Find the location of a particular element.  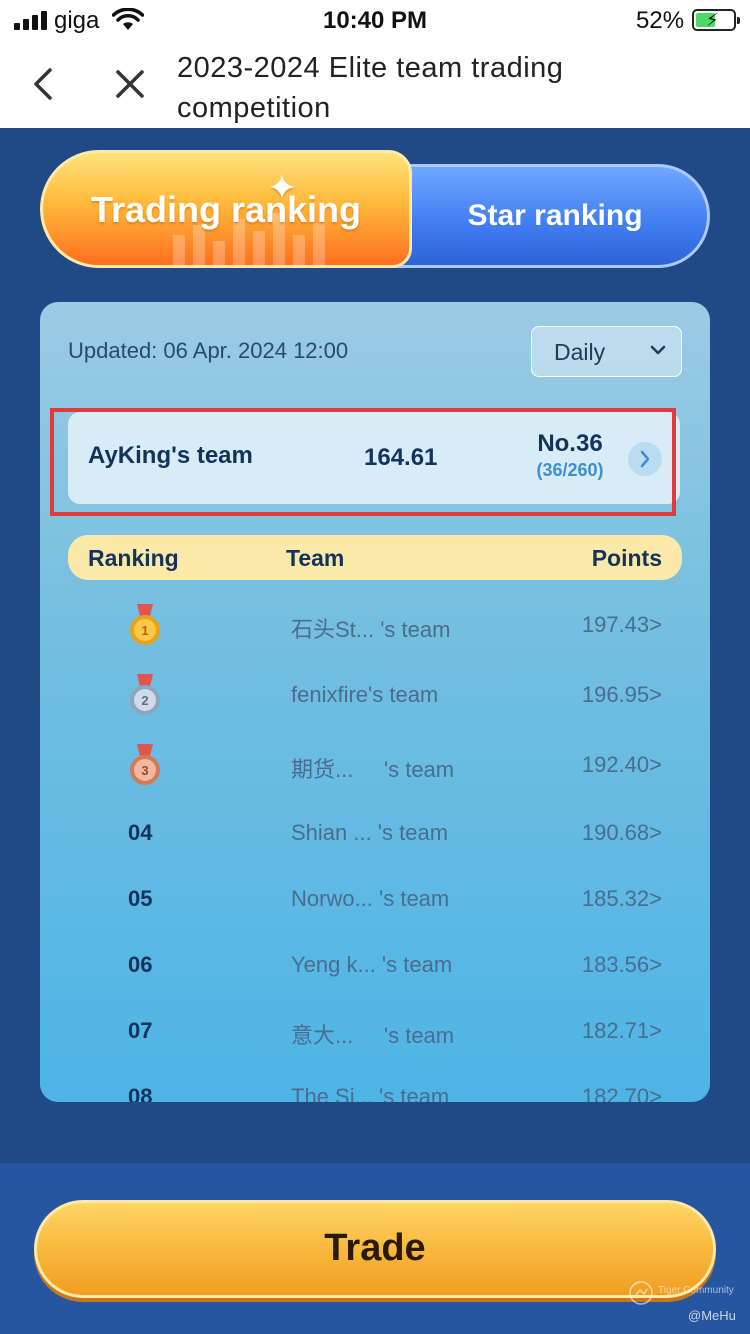

team-name: 意大... 's team is located at coordinates (373, 1035).